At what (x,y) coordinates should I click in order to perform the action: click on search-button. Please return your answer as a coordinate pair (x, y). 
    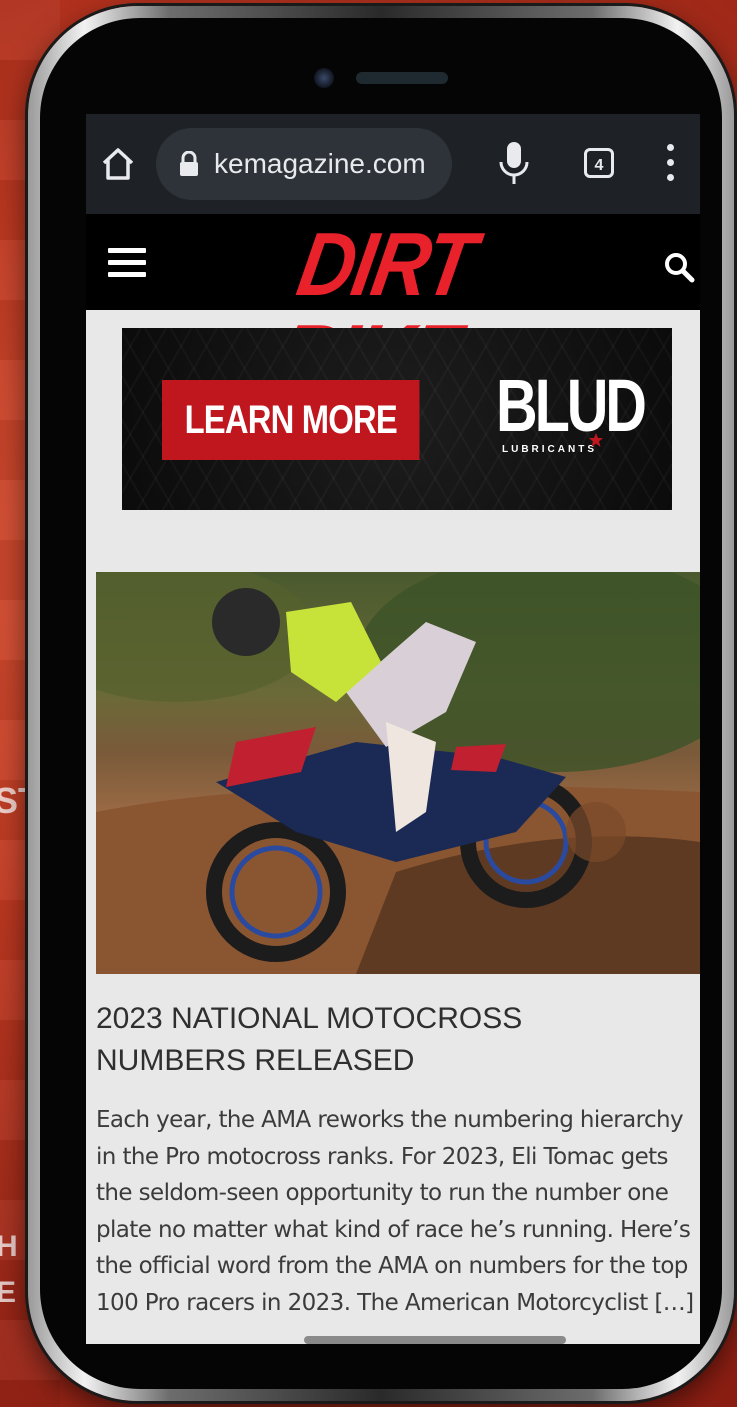
    Looking at the image, I should click on (679, 267).